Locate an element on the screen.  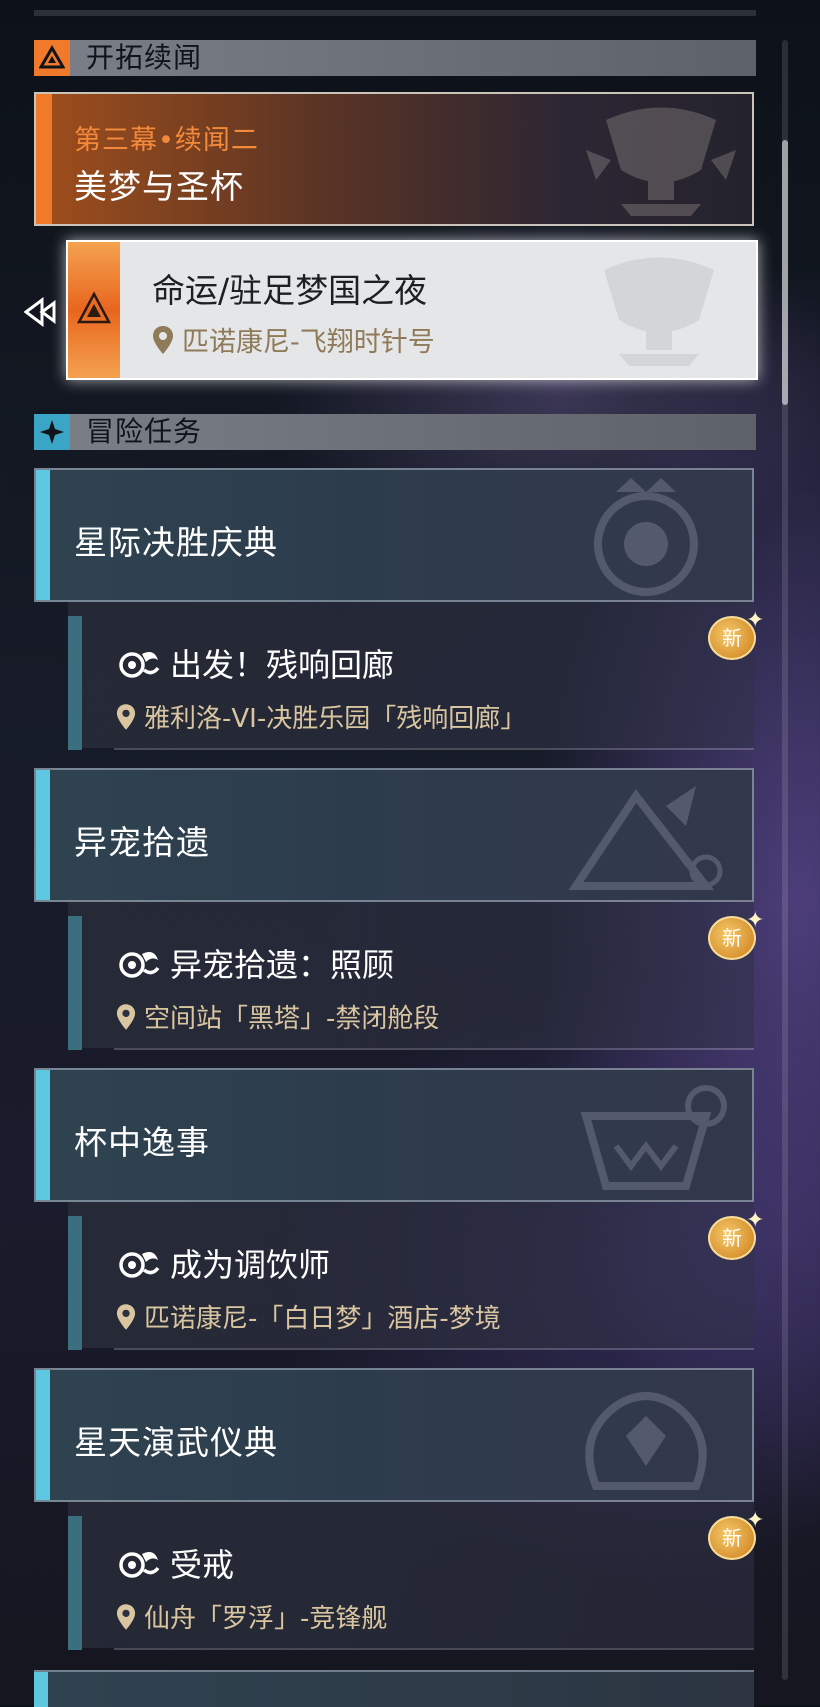
cup-emblem-icon is located at coordinates (653, 1137).